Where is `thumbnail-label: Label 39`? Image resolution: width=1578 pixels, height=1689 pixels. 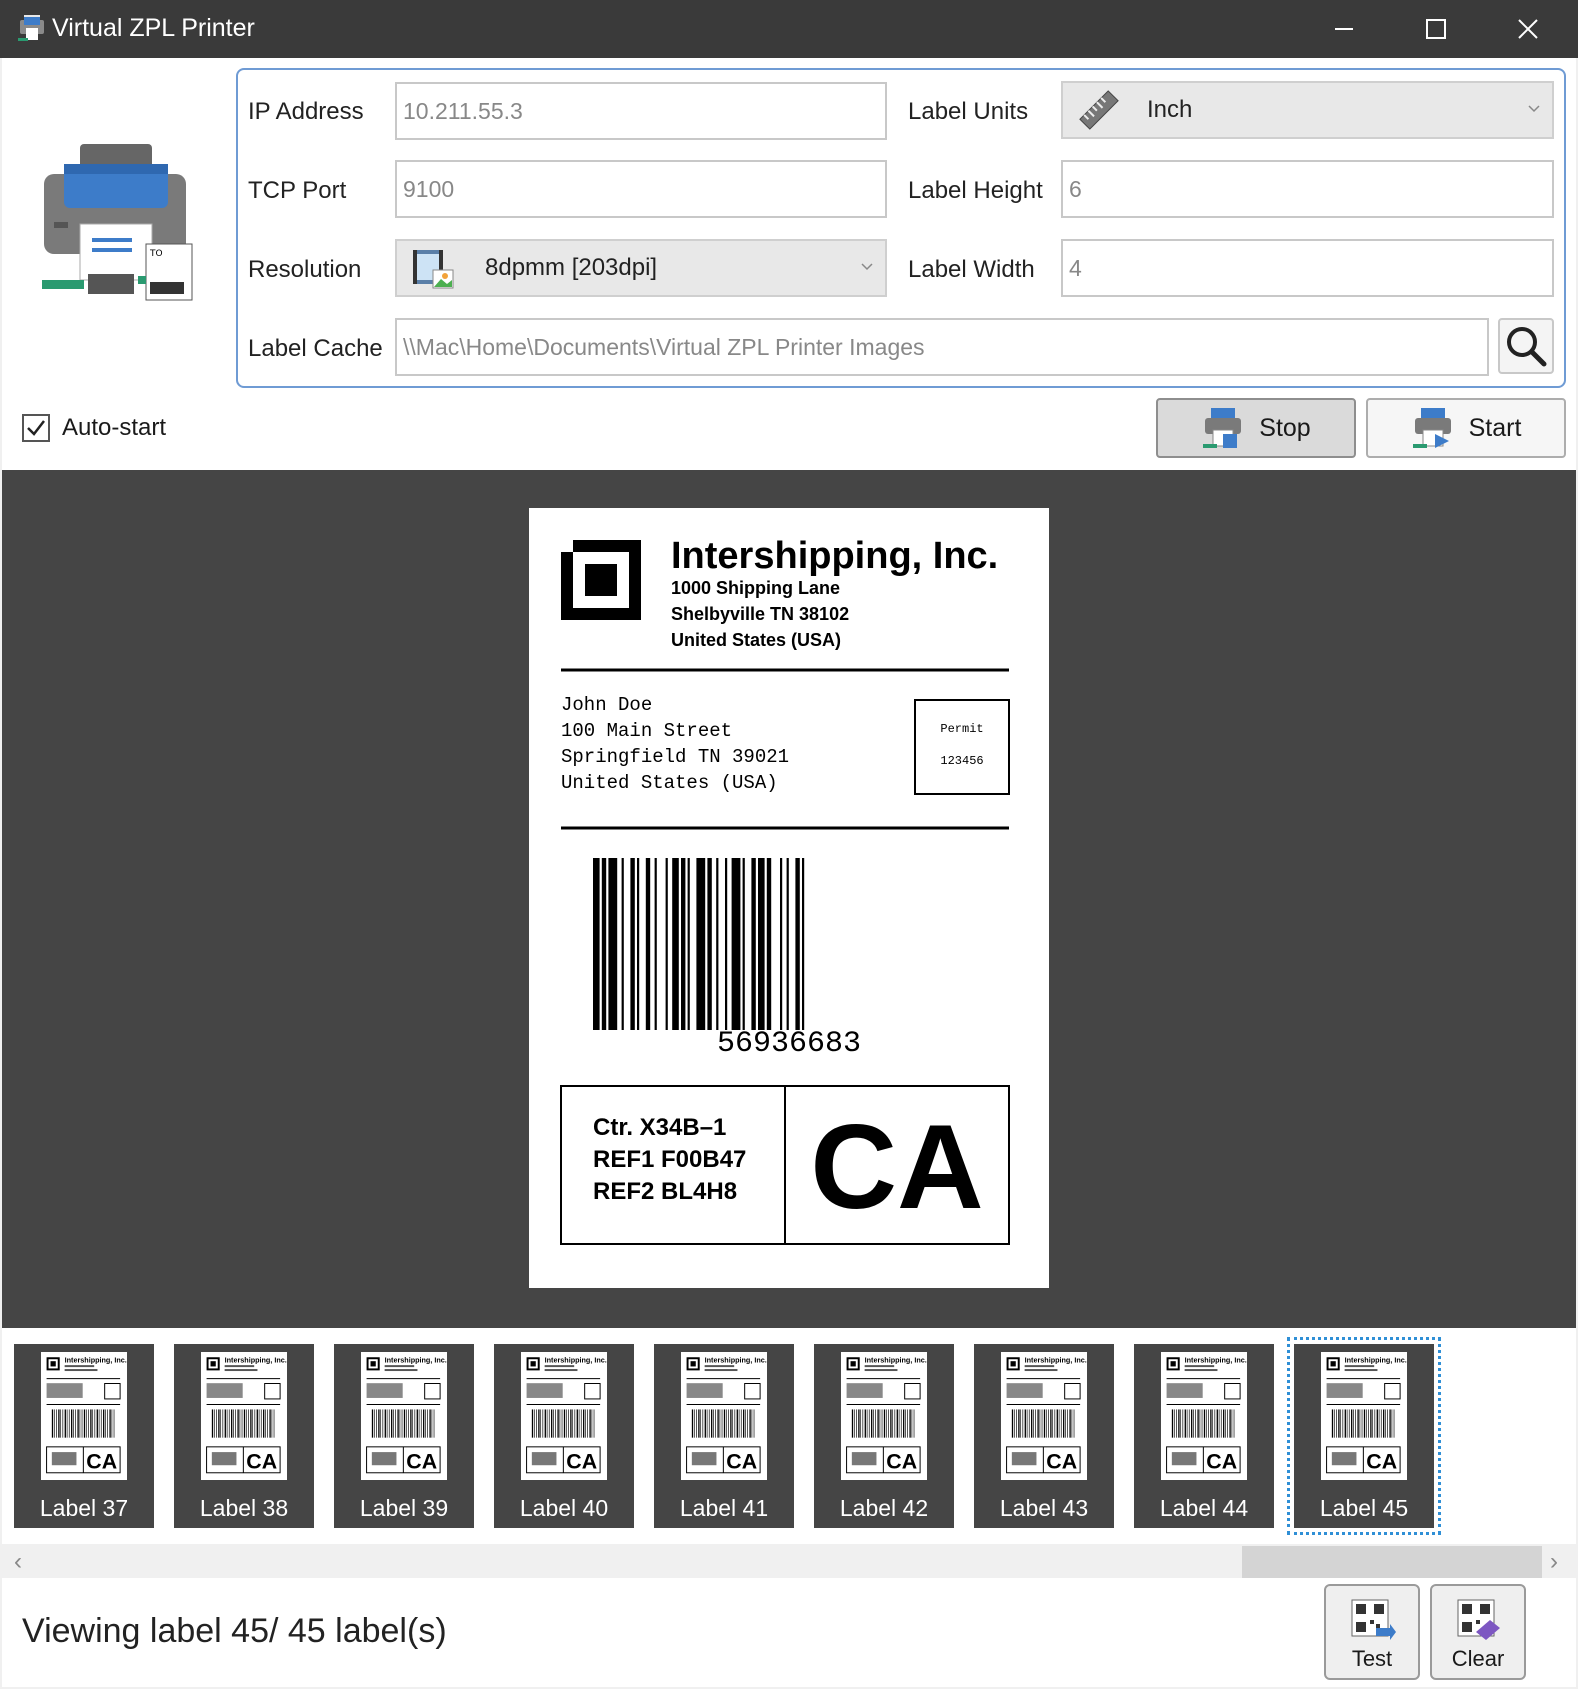
thumbnail-label: Label 39 is located at coordinates (404, 1508).